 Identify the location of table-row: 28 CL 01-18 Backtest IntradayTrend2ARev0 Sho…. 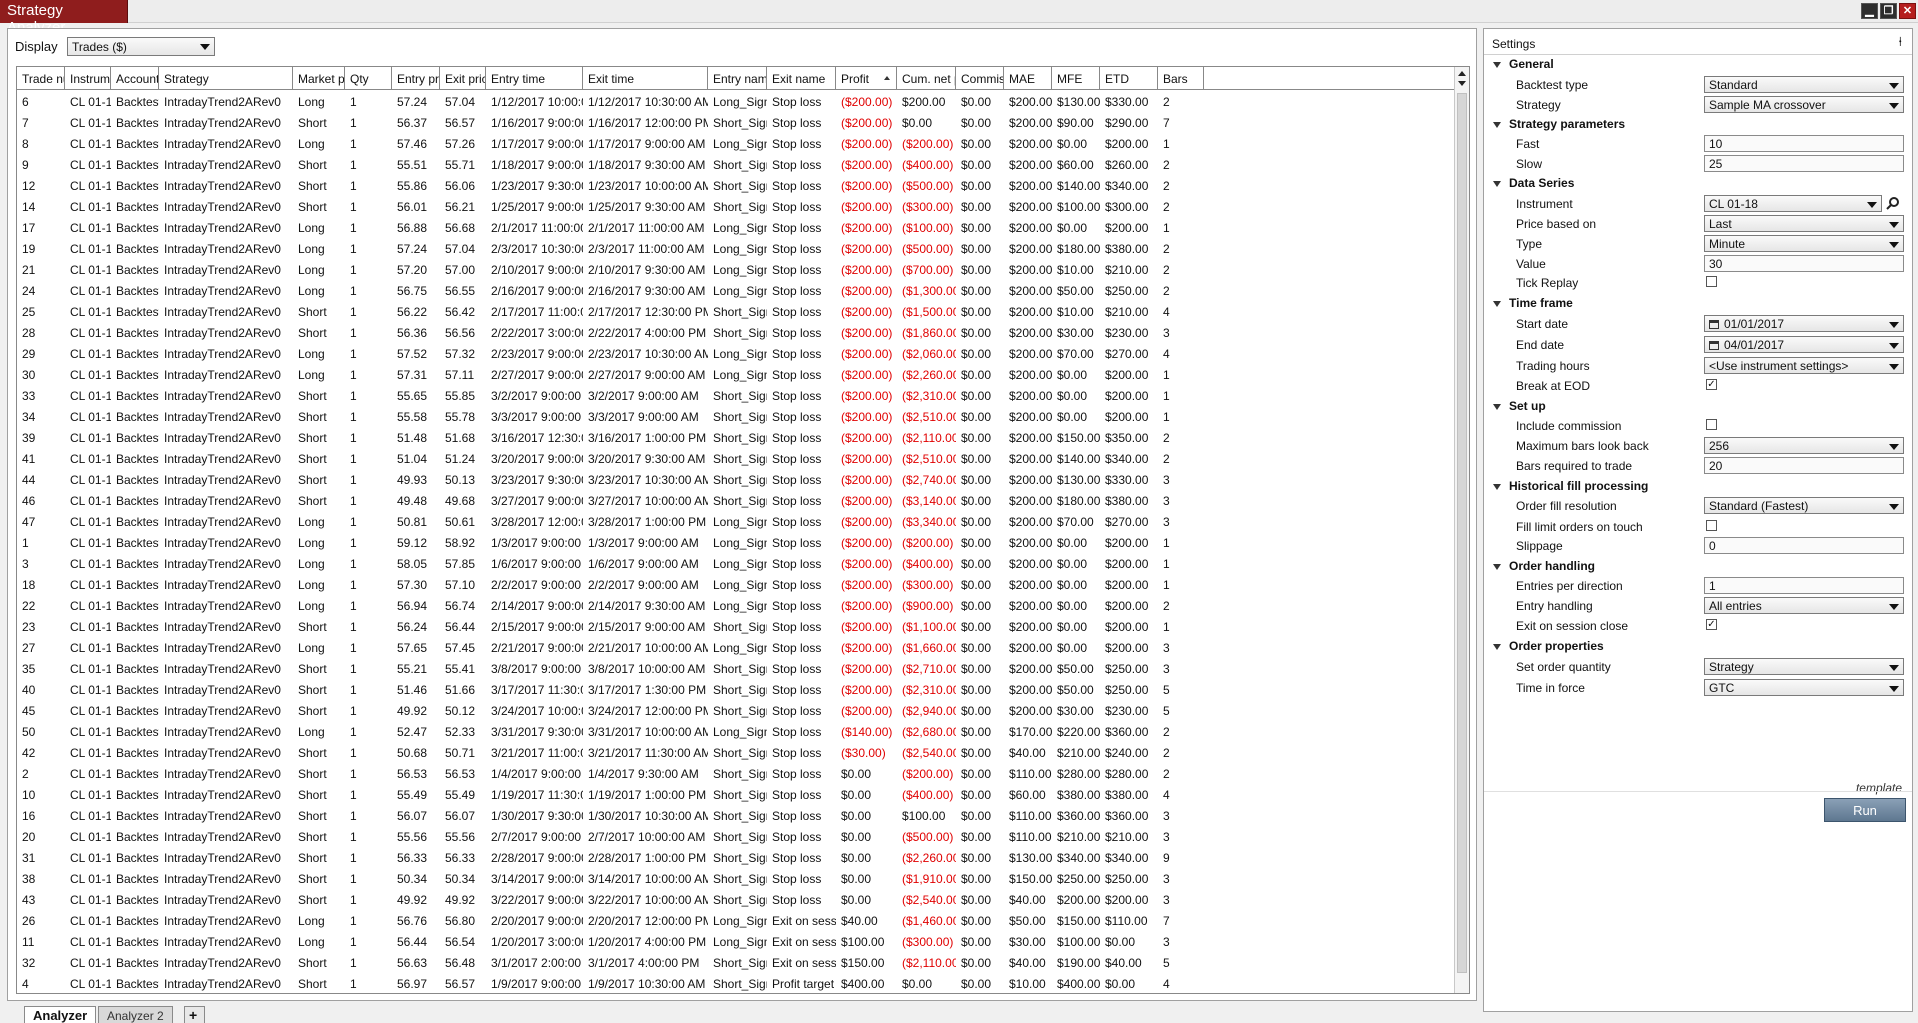
(743, 332).